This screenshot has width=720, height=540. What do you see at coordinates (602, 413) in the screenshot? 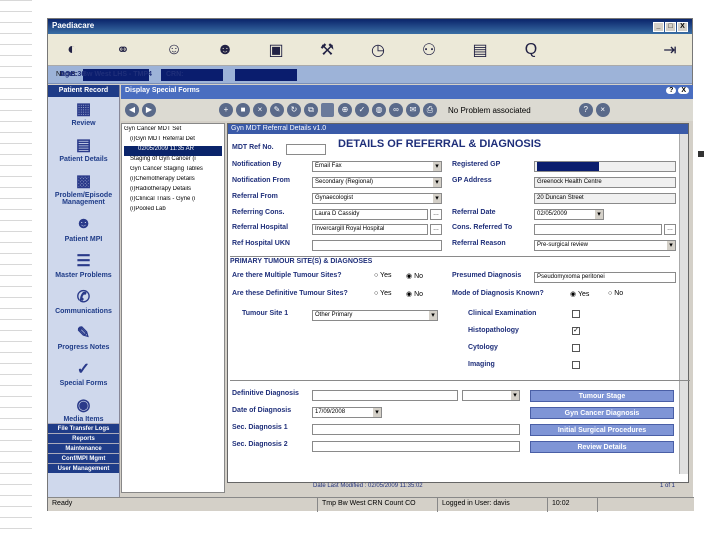
I see `gyn-cancer-dx-button: Gyn Cancer Diagnosis` at bounding box center [602, 413].